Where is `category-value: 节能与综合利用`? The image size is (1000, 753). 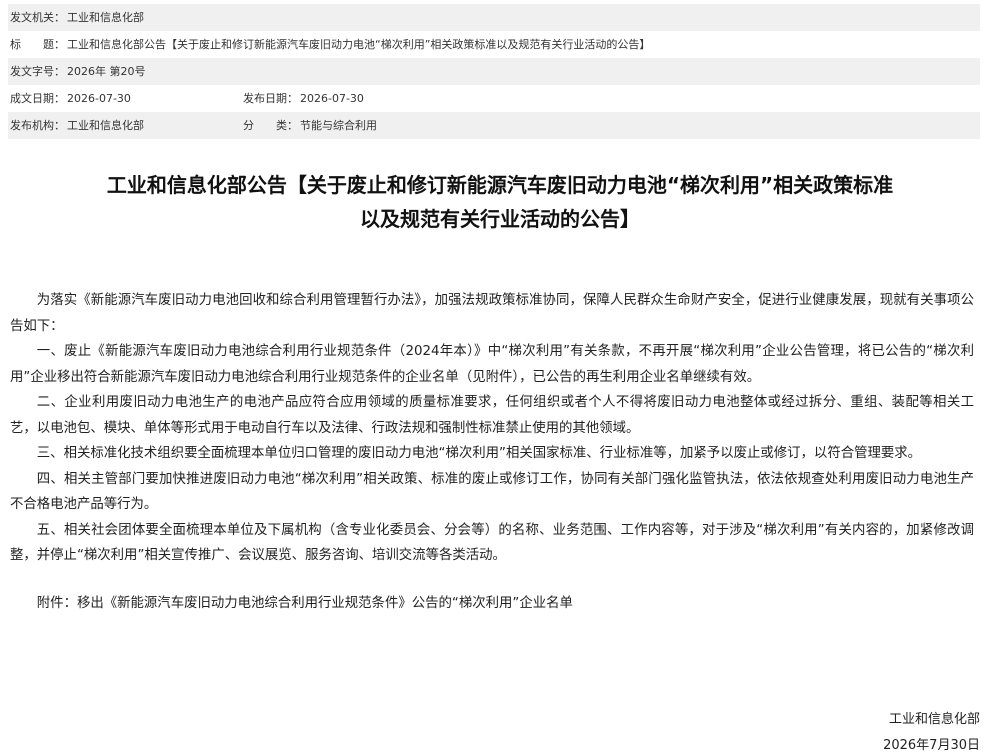 category-value: 节能与综合利用 is located at coordinates (338, 125).